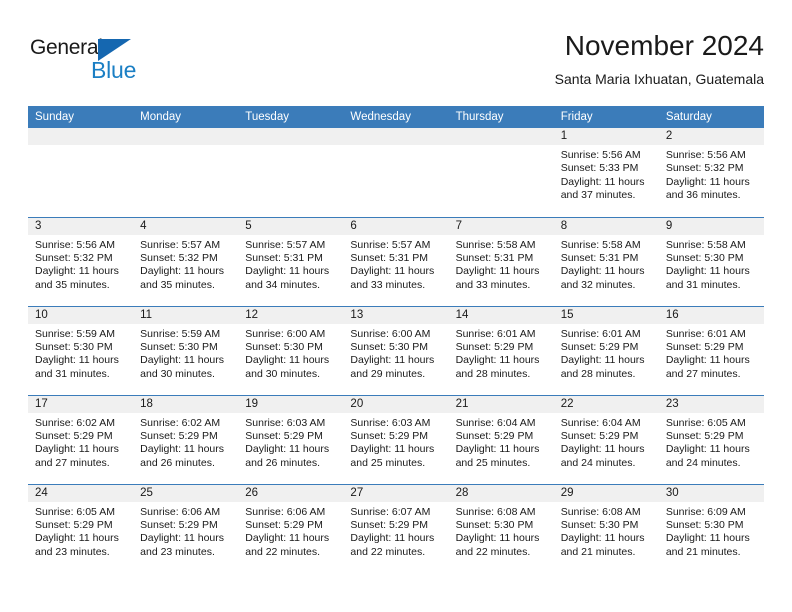 Image resolution: width=792 pixels, height=612 pixels. Describe the element at coordinates (390, 244) in the screenshot. I see `sunrise-text: Sunrise: 5:57 AM` at that location.